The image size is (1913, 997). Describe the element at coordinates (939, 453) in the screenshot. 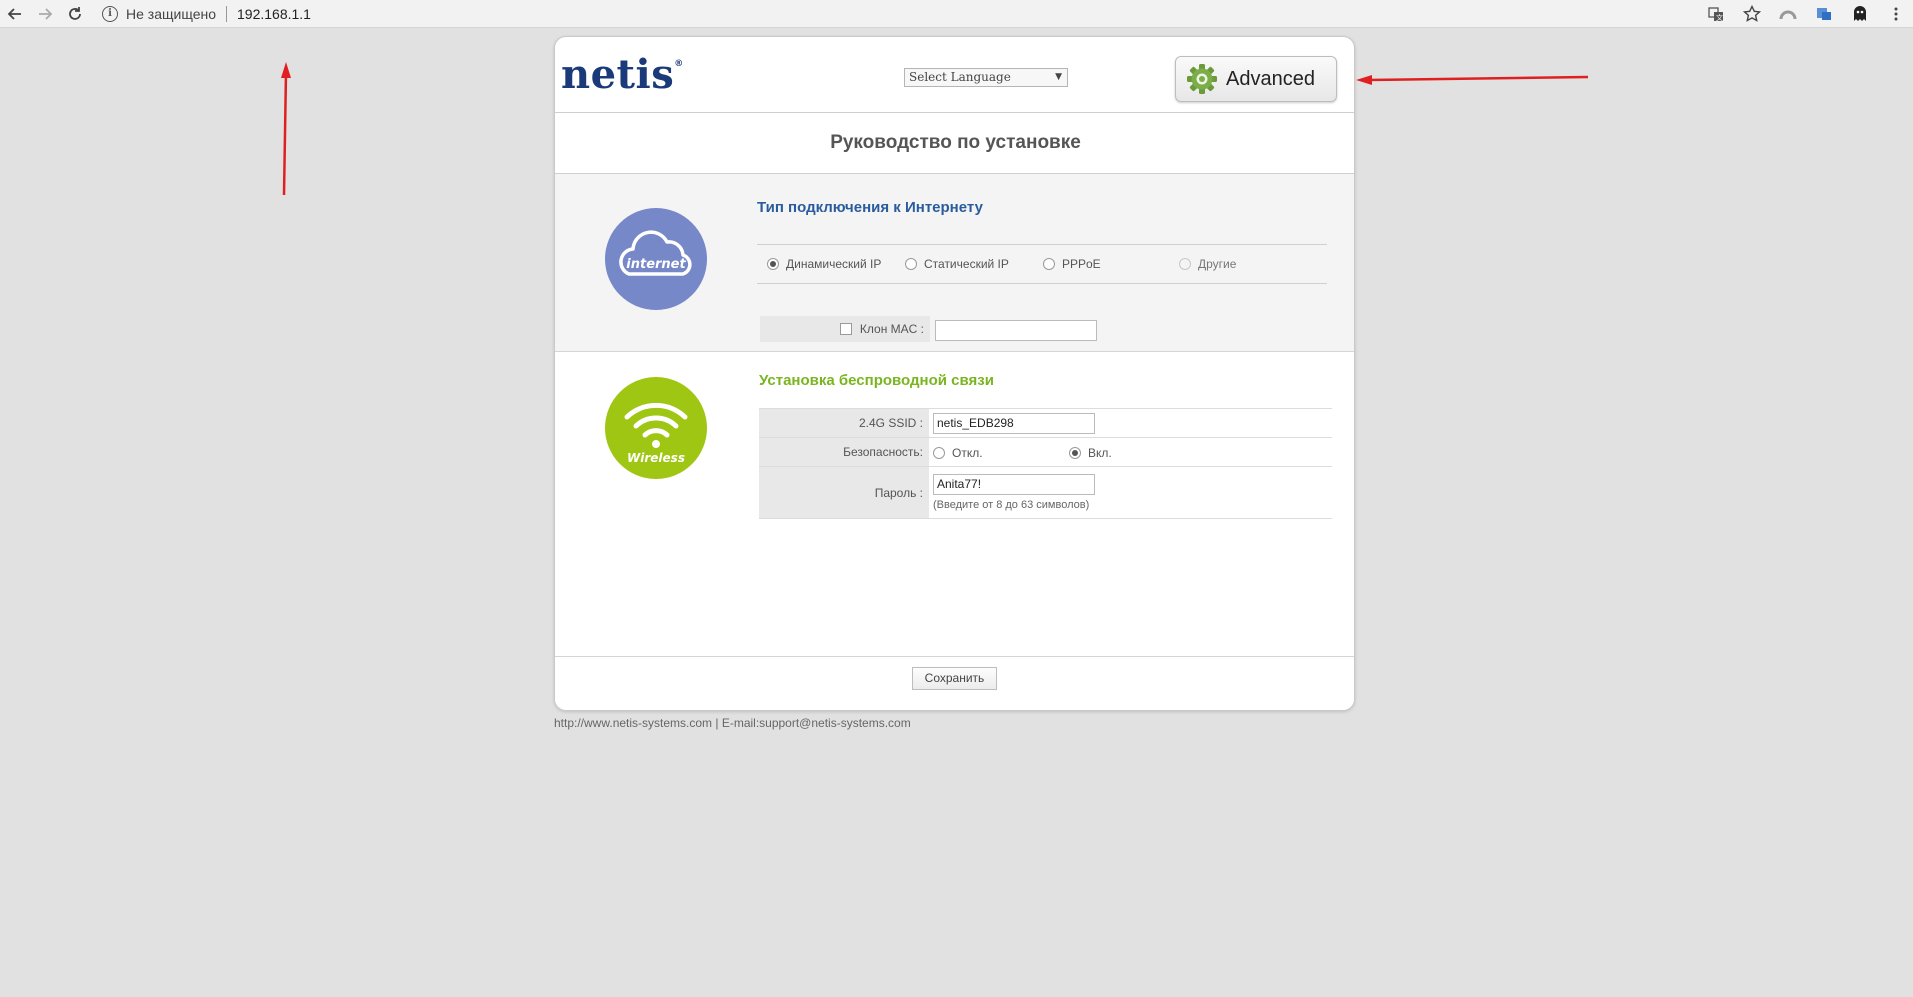

I see `radio-security-off` at that location.